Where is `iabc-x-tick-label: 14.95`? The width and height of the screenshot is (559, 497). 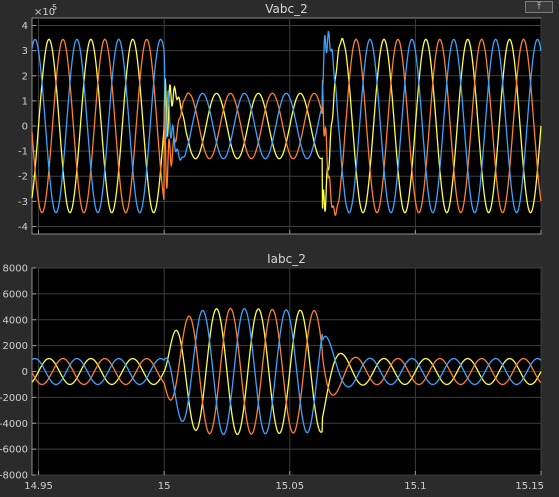
iabc-x-tick-label: 14.95 is located at coordinates (38, 486).